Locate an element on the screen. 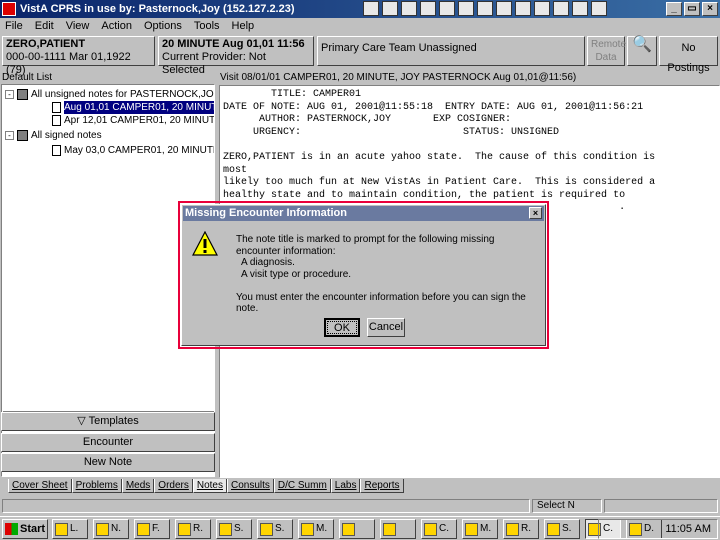 The width and height of the screenshot is (720, 540). restore-button: ▭ is located at coordinates (692, 9).